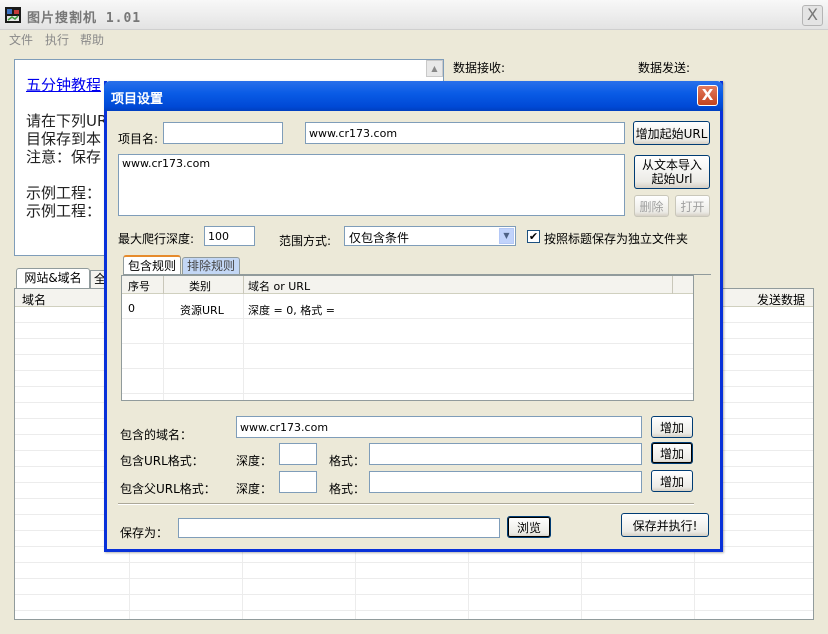 This screenshot has height=634, width=828. What do you see at coordinates (434, 68) in the screenshot?
I see `scroll-up-icon: ▲` at bounding box center [434, 68].